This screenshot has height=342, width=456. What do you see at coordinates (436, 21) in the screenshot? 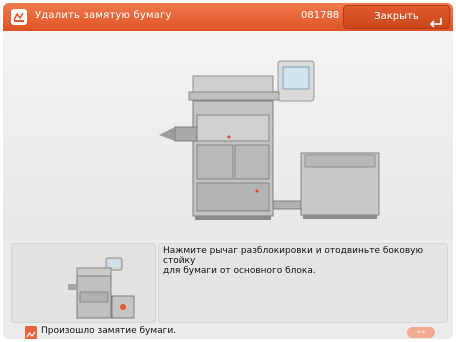
I see `return-arrow-icon` at bounding box center [436, 21].